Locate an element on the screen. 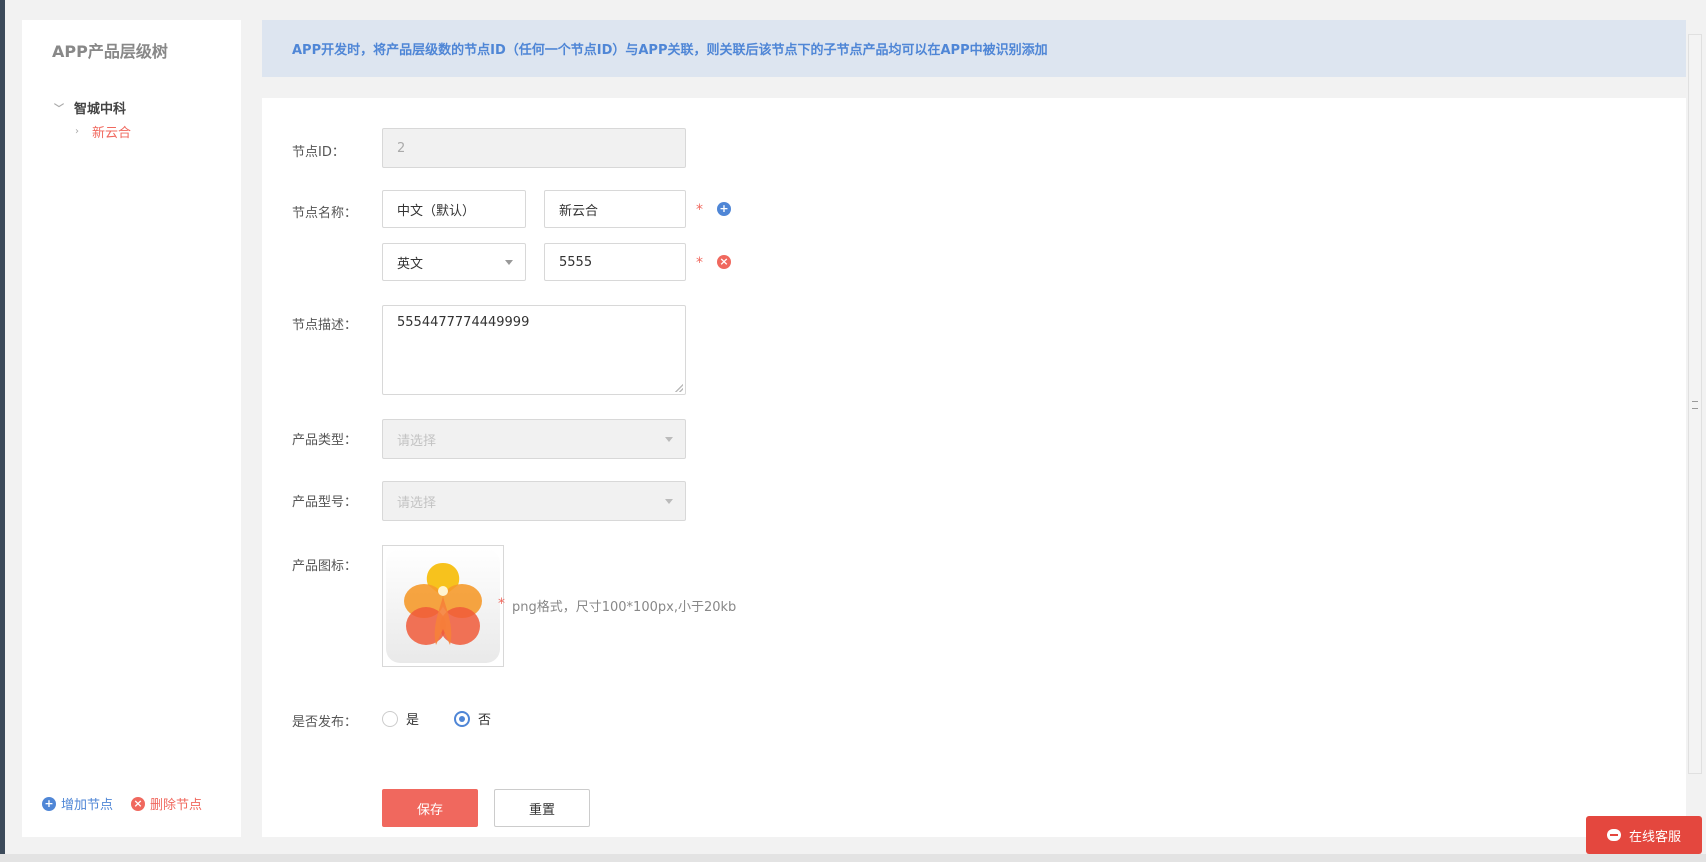  publish-radio-no: 否 is located at coordinates (472, 718).